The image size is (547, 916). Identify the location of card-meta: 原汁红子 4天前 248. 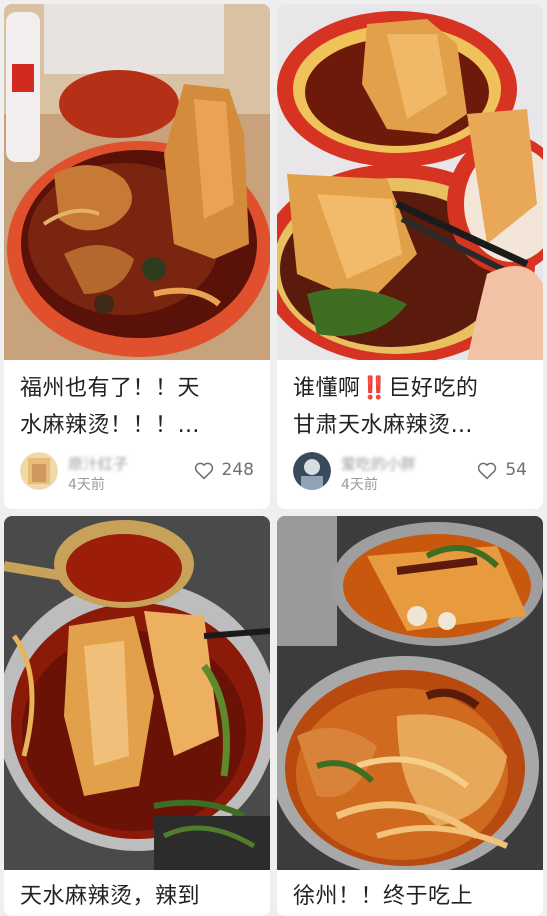
(137, 472).